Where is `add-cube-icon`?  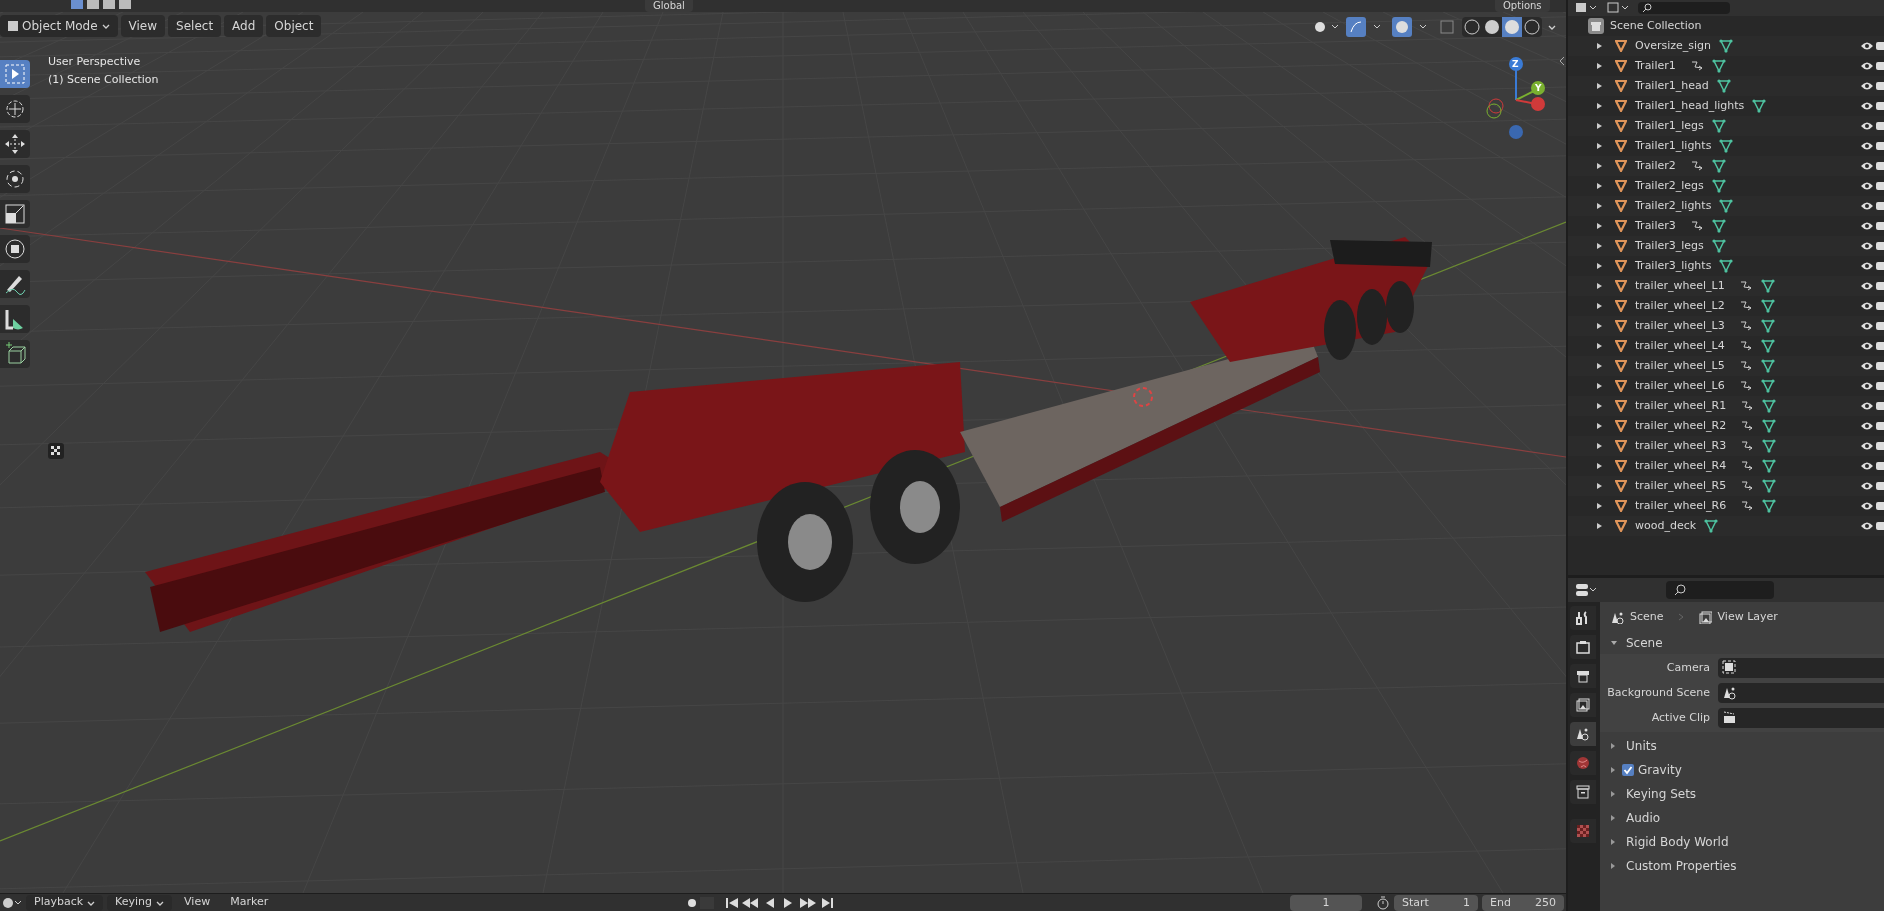 add-cube-icon is located at coordinates (15, 354).